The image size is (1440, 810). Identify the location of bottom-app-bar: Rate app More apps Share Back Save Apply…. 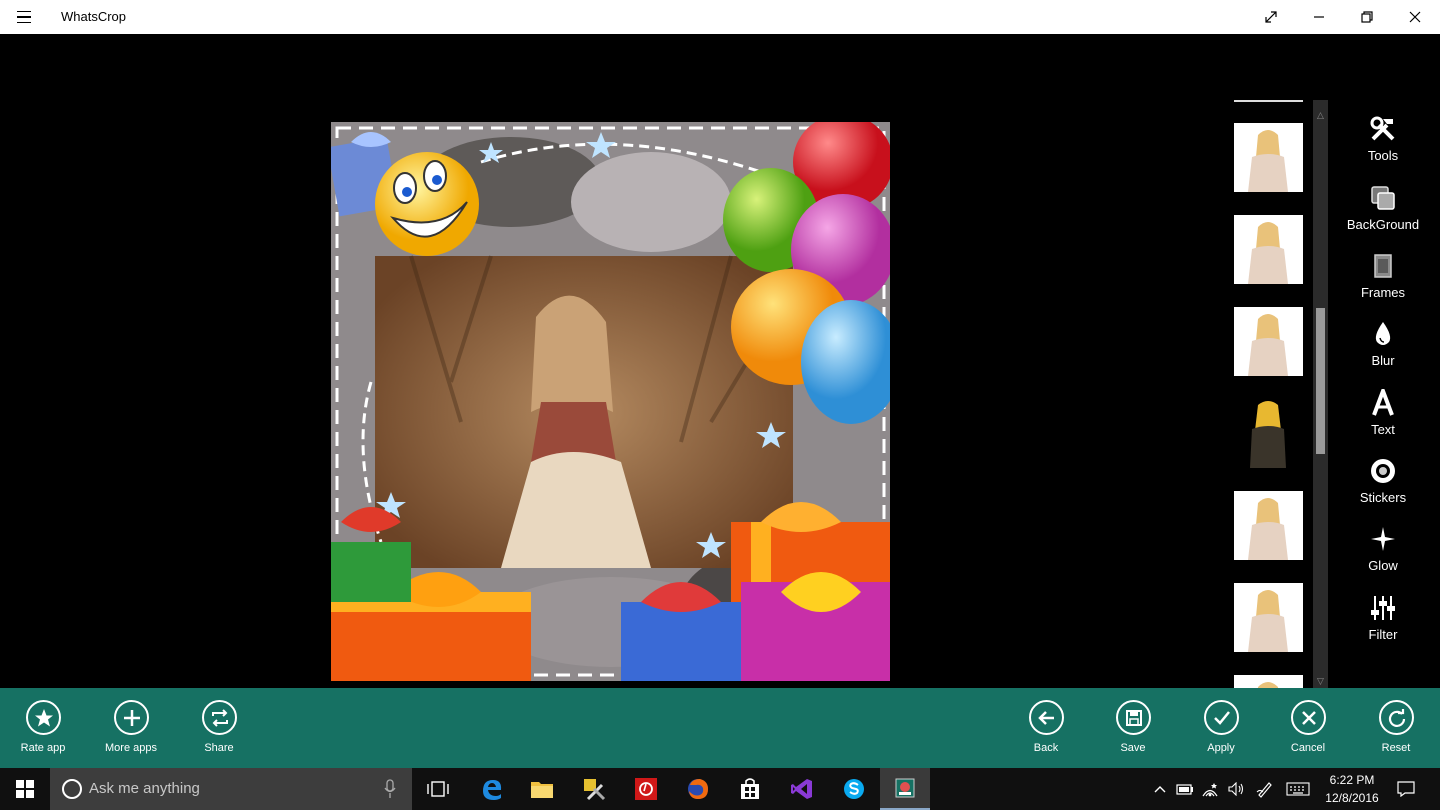
(720, 728).